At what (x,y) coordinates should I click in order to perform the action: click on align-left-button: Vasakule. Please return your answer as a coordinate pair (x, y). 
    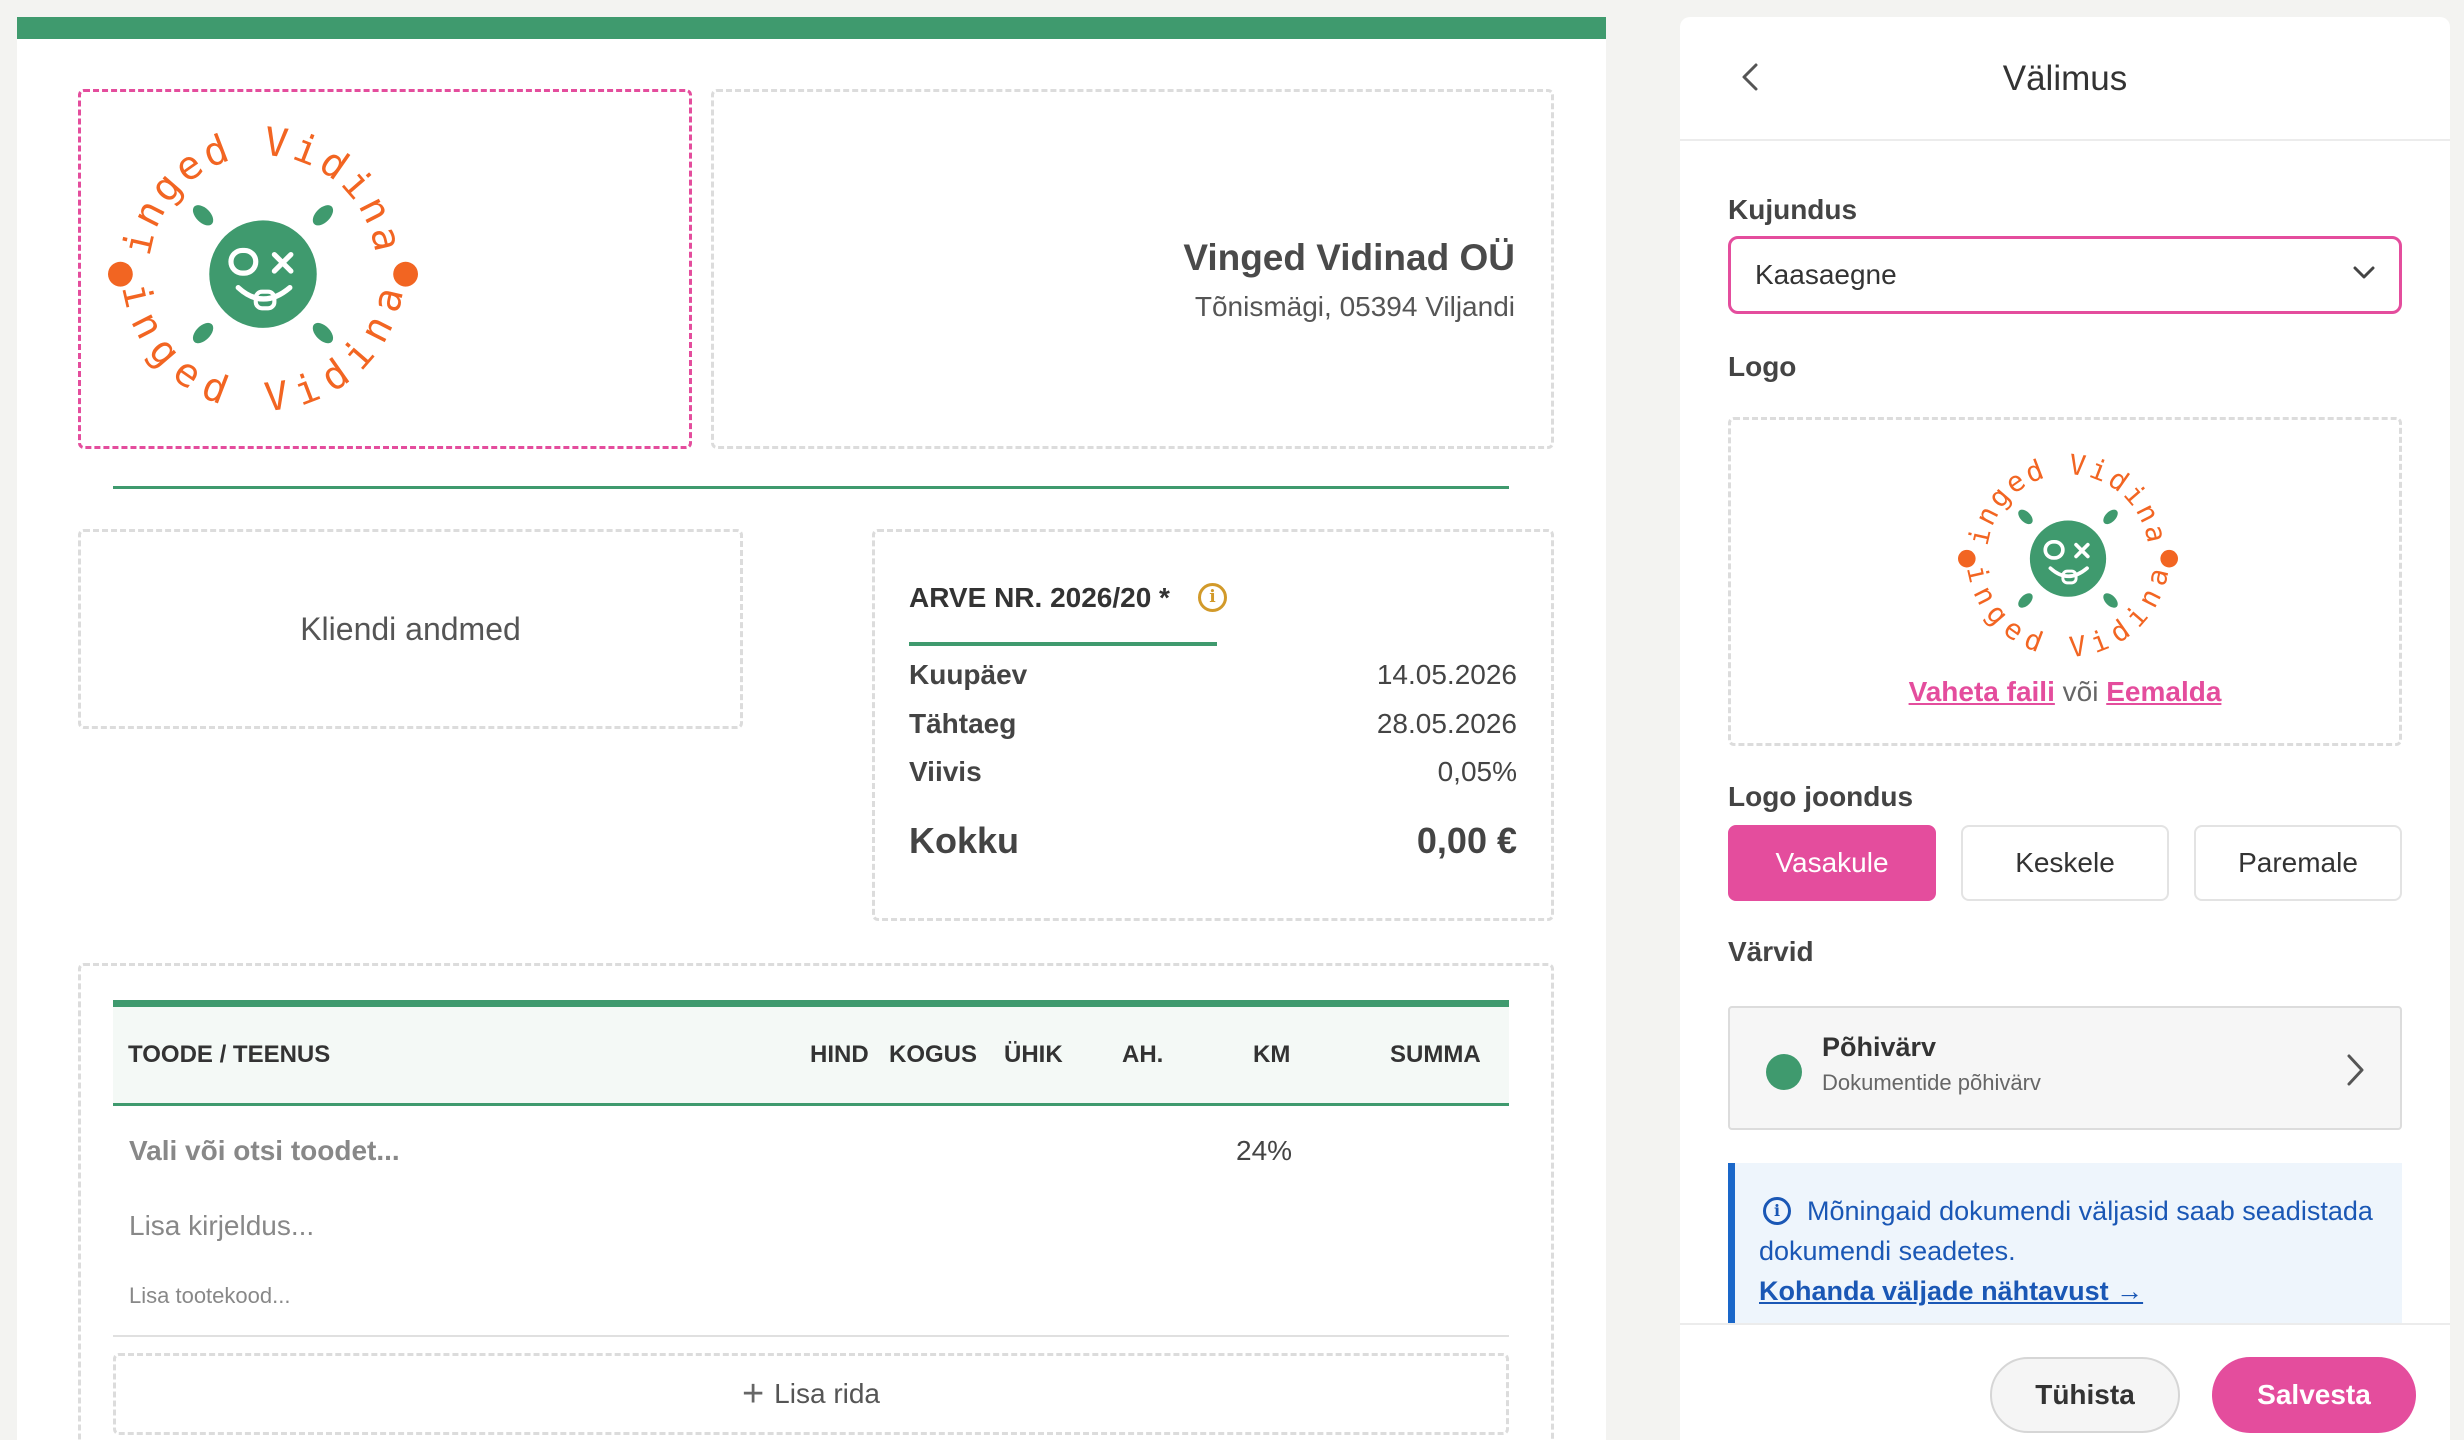
    Looking at the image, I should click on (1832, 863).